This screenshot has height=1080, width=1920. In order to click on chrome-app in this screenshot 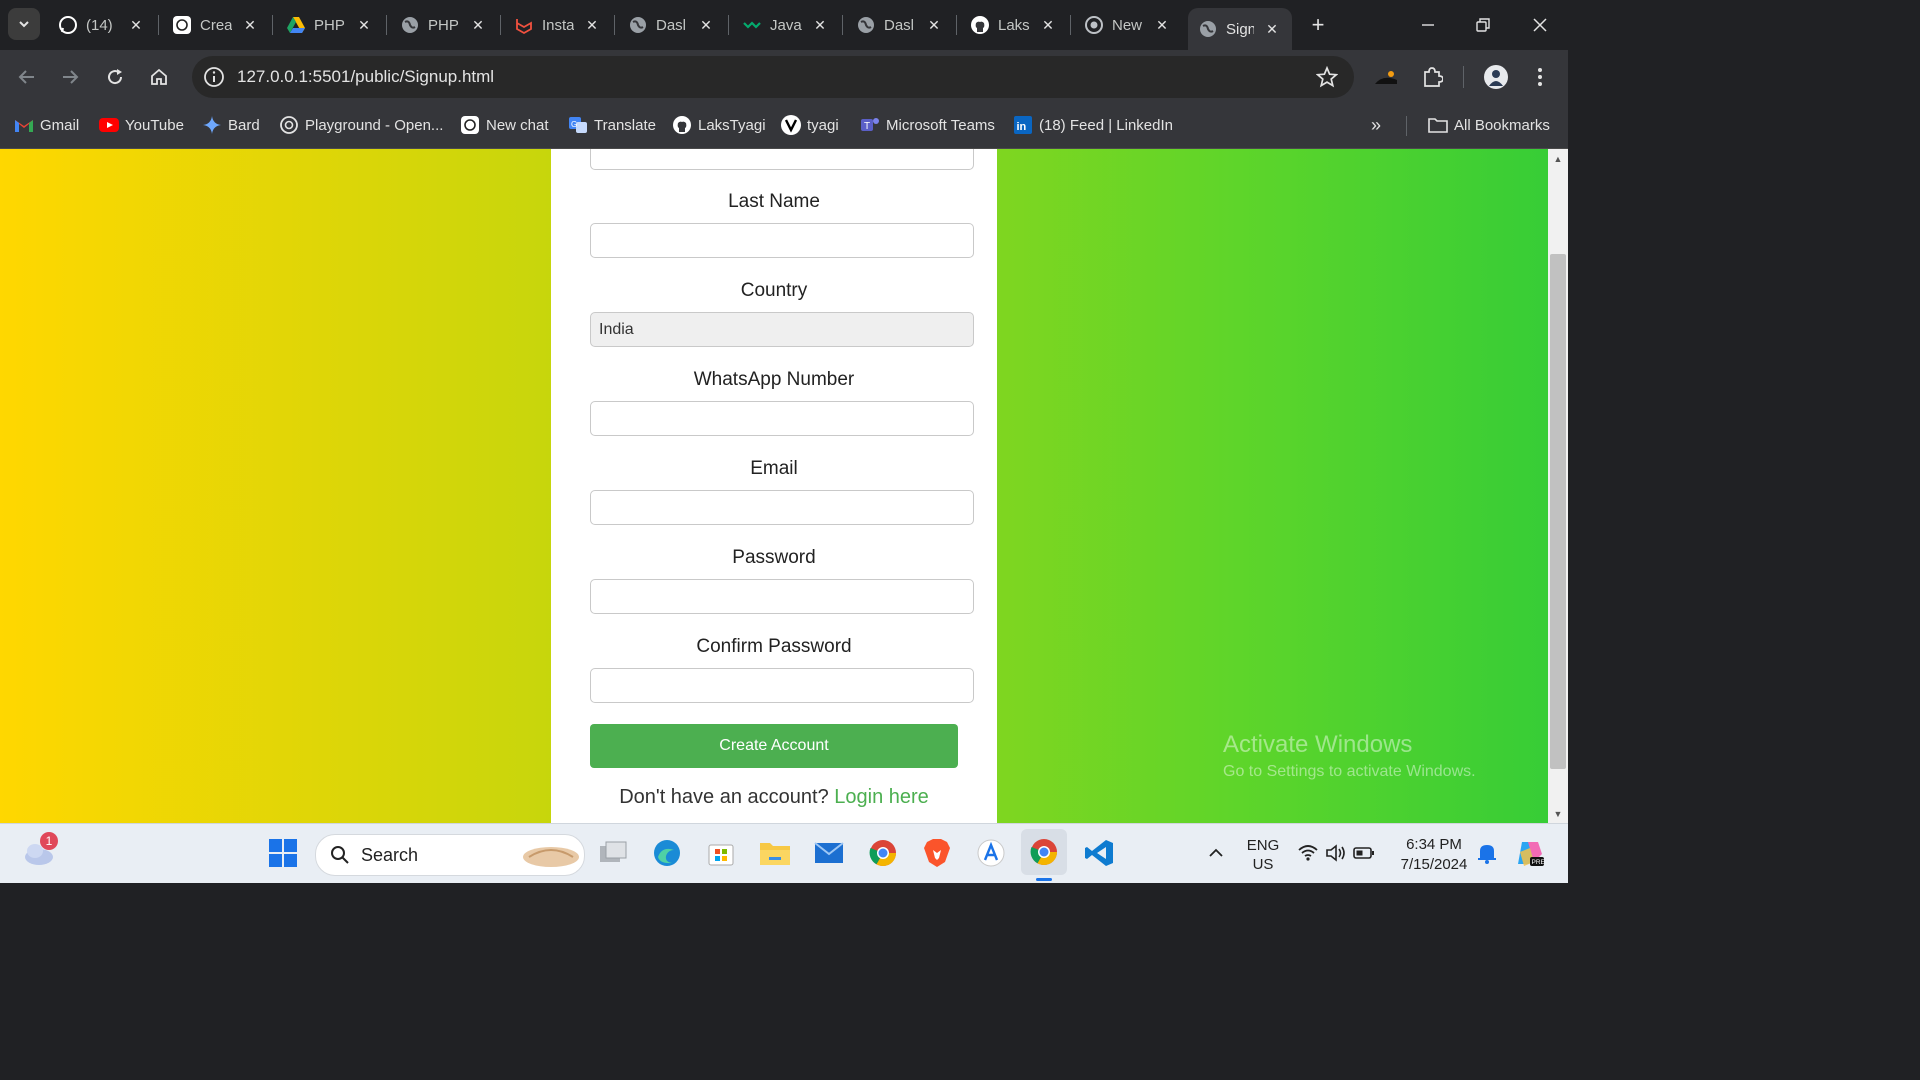, I will do `click(883, 853)`.